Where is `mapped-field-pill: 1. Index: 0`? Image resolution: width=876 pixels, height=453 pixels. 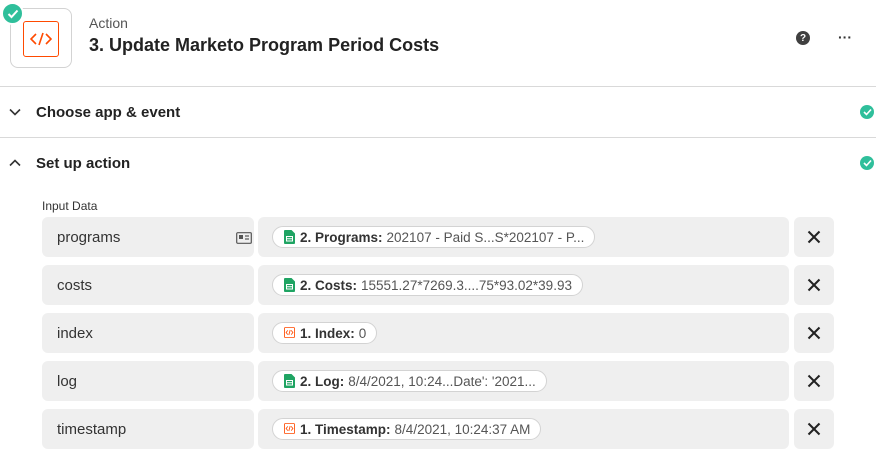
mapped-field-pill: 1. Index: 0 is located at coordinates (325, 333).